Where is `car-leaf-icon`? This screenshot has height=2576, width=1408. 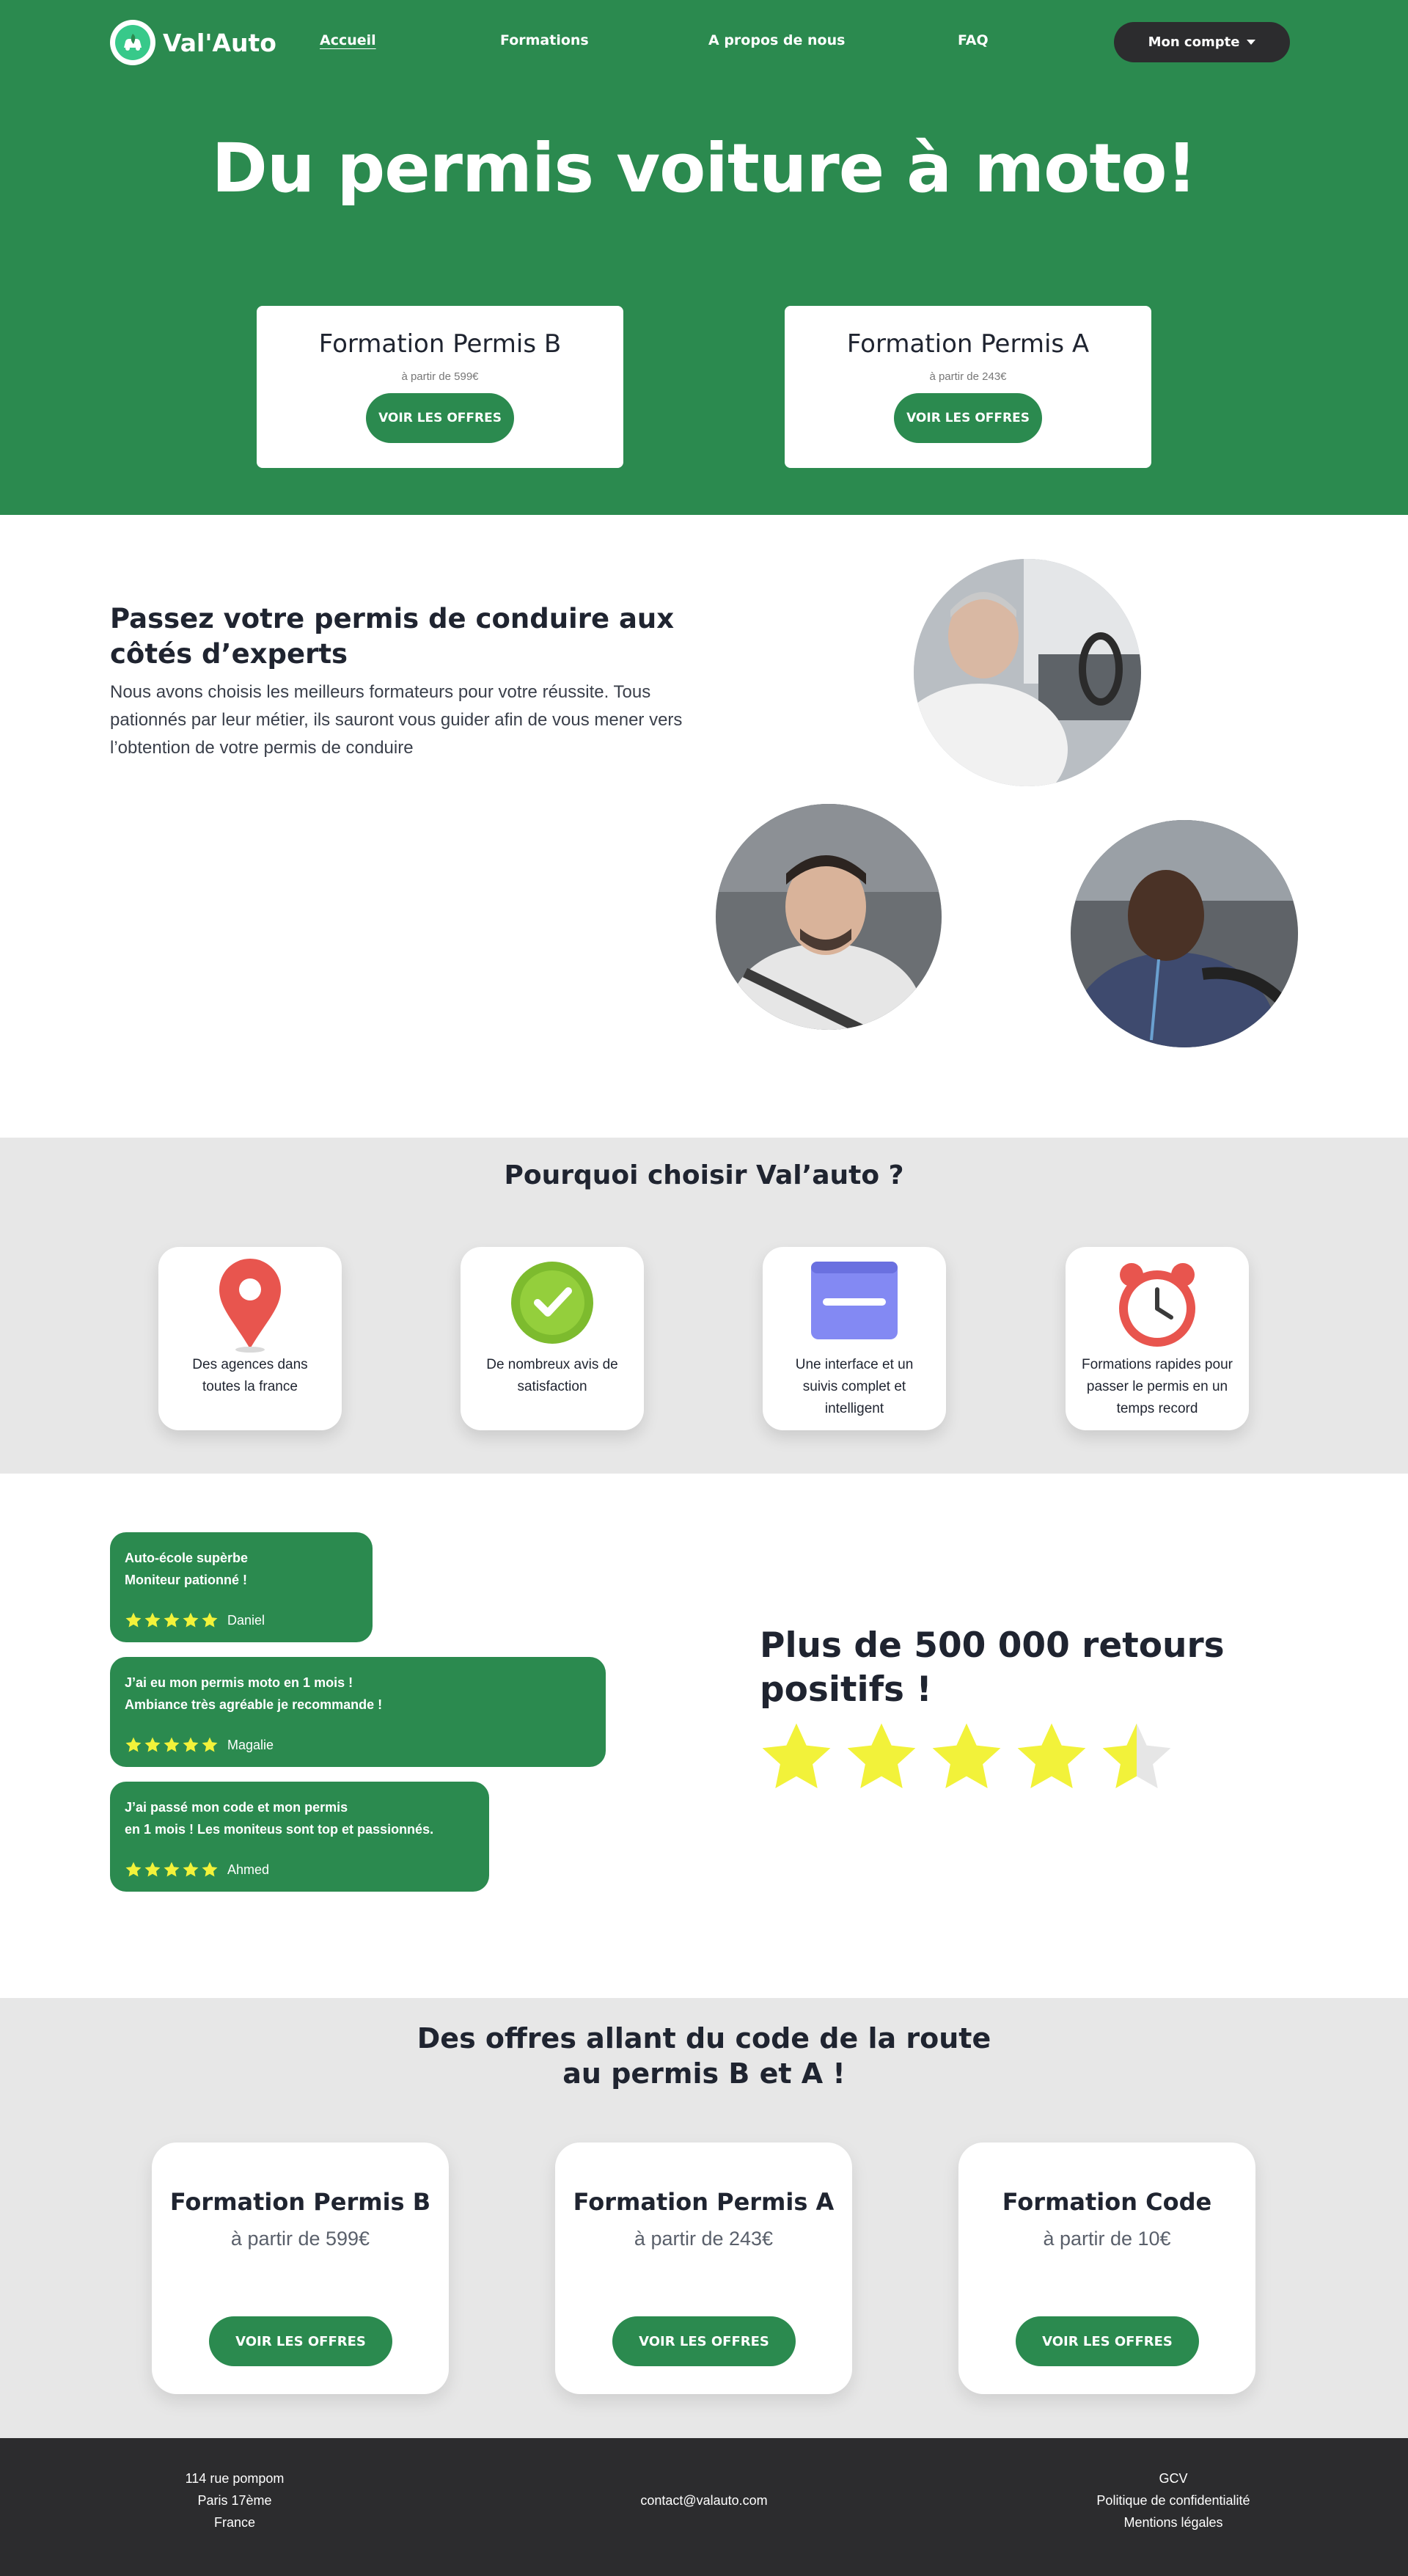 car-leaf-icon is located at coordinates (132, 42).